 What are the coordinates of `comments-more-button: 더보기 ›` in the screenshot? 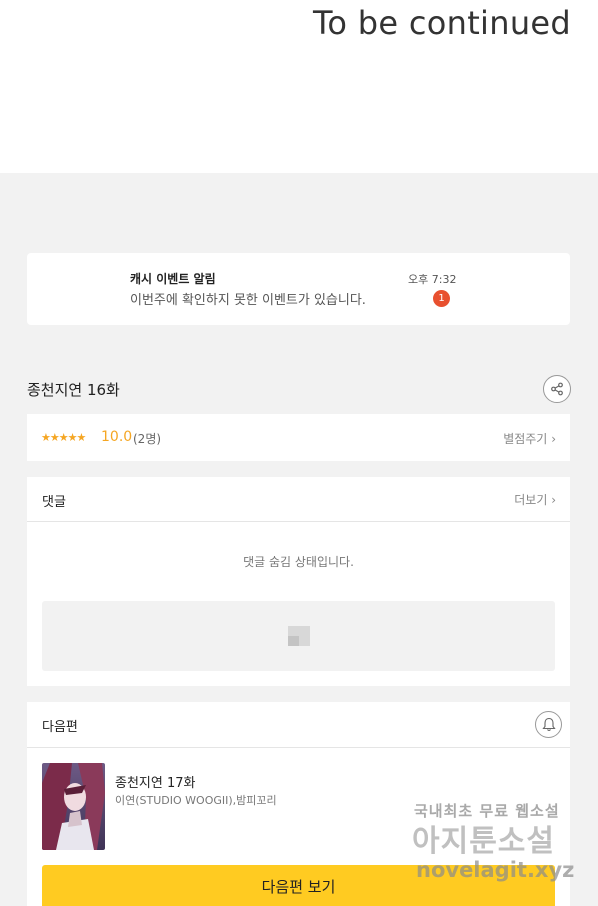 It's located at (535, 499).